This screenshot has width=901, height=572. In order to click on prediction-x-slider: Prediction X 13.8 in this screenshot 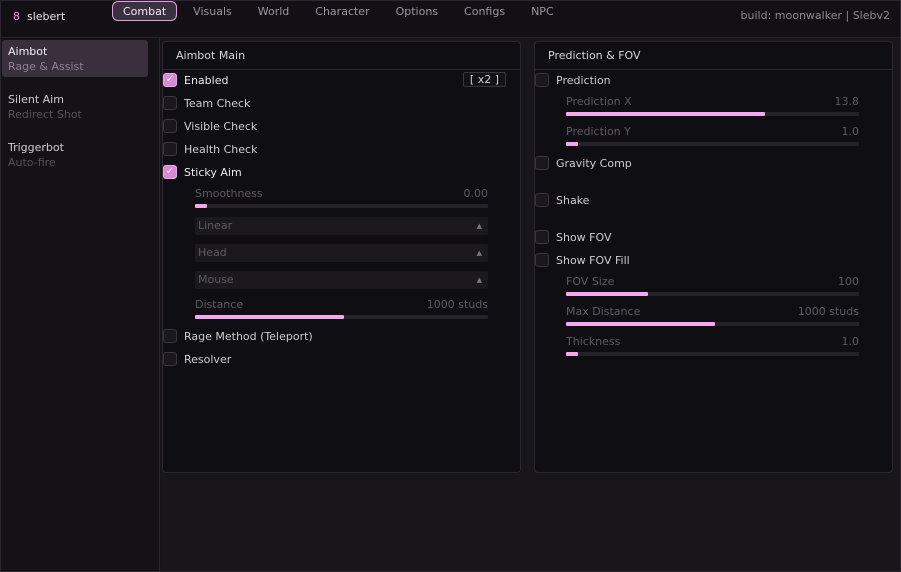, I will do `click(712, 106)`.